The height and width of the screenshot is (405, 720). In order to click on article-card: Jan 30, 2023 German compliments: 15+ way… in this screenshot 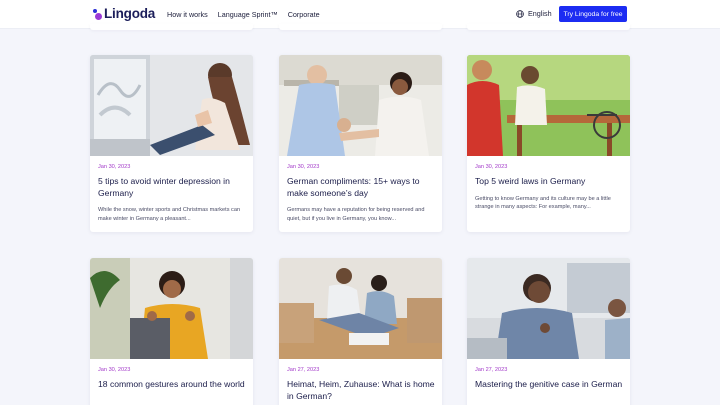, I will do `click(360, 143)`.